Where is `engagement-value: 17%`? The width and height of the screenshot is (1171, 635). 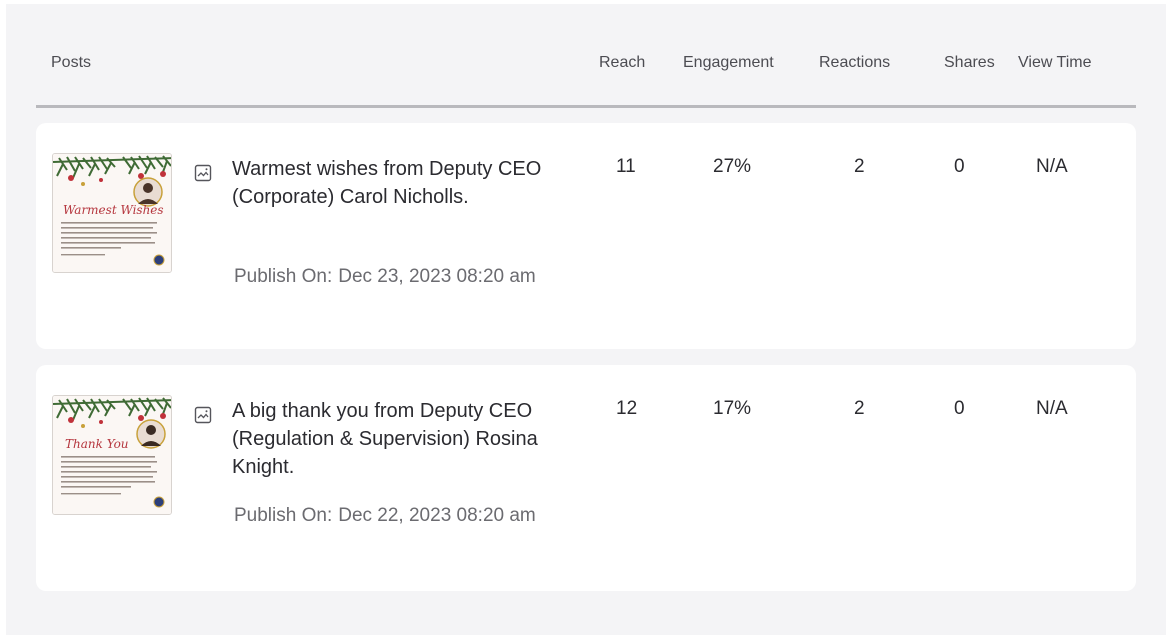
engagement-value: 17% is located at coordinates (732, 408).